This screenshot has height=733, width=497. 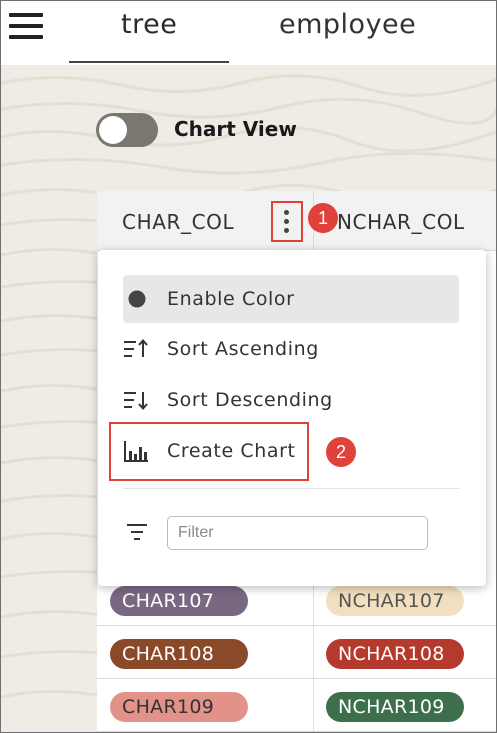 What do you see at coordinates (231, 299) in the screenshot?
I see `menu-item-label: Enable Color` at bounding box center [231, 299].